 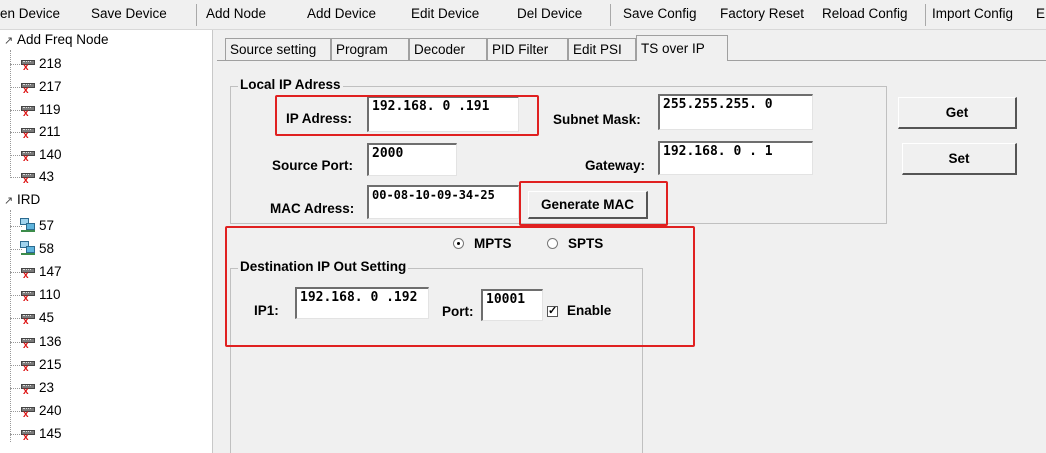 I want to click on menu-open-device: en Device, so click(x=30, y=13).